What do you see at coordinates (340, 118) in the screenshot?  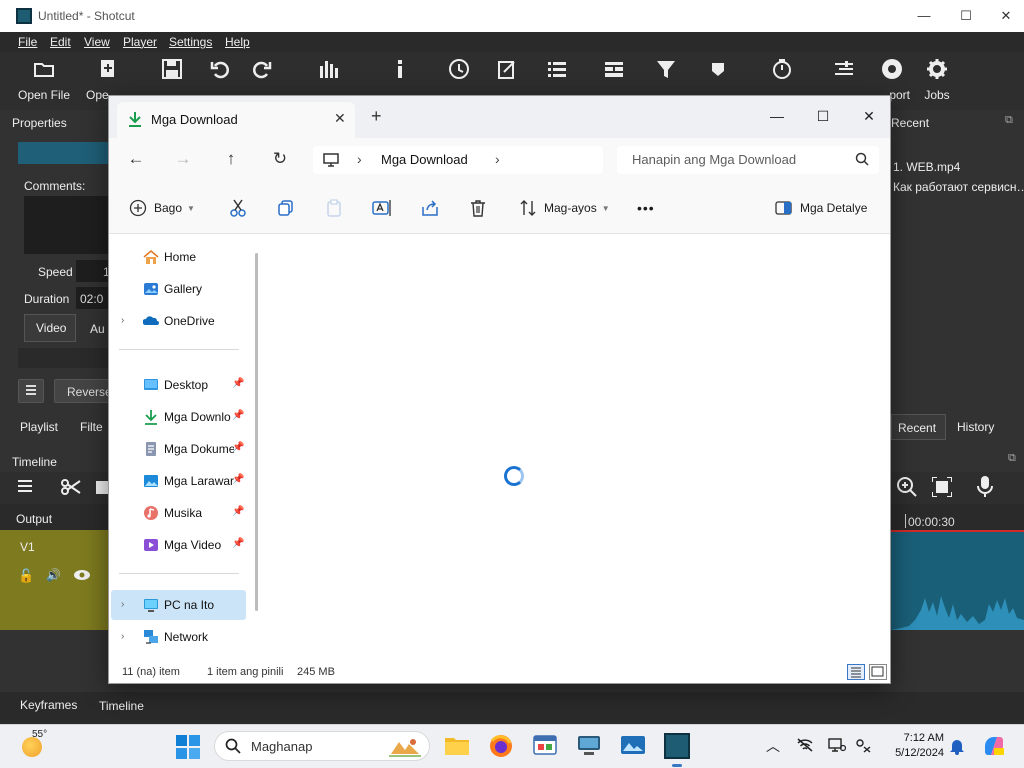 I see `close-tab-icon: ✕` at bounding box center [340, 118].